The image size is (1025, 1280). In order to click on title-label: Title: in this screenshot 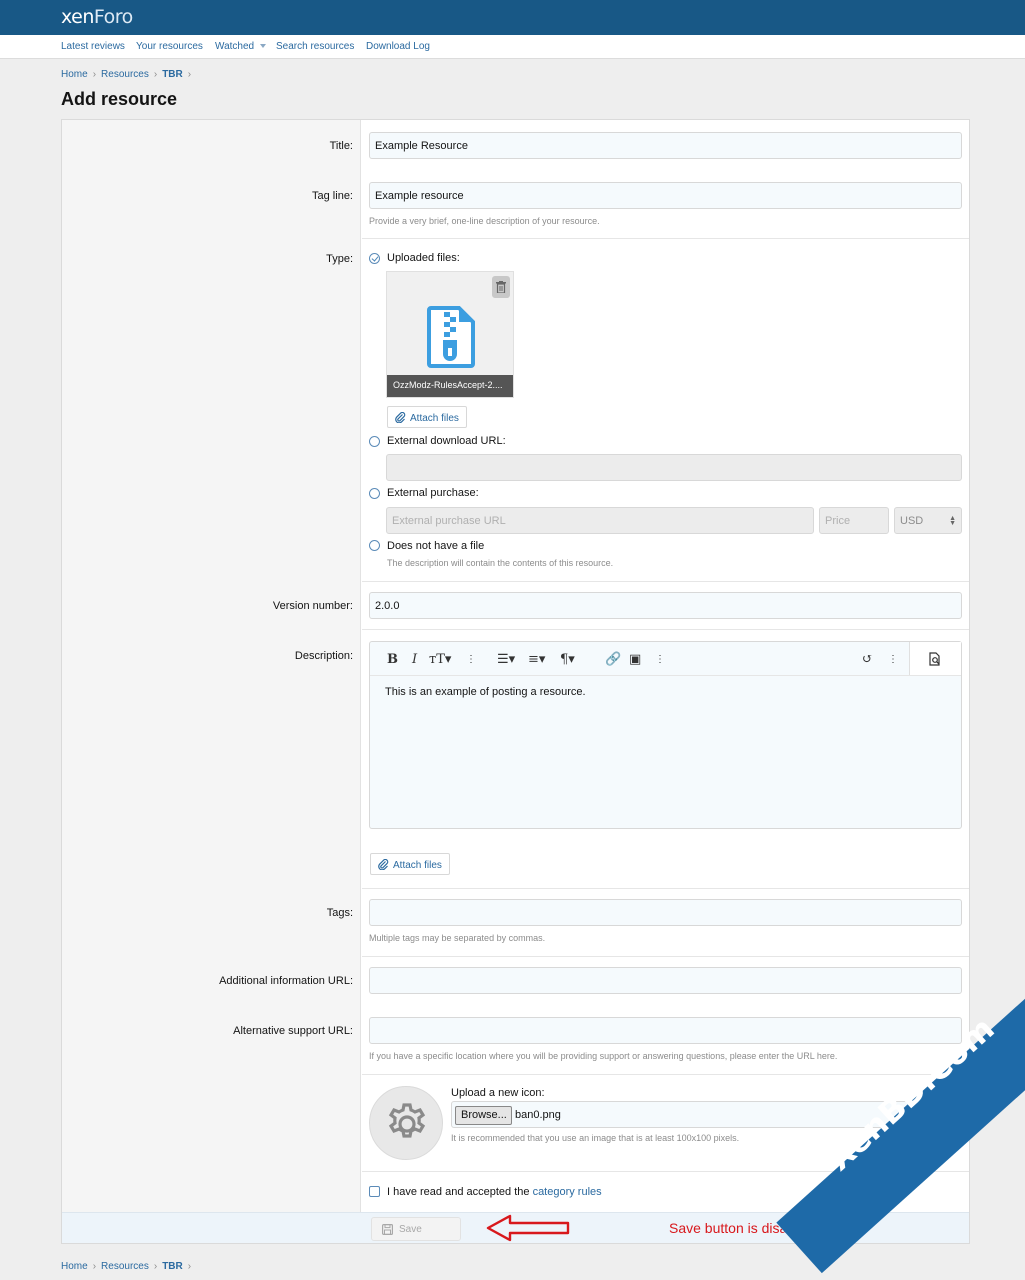, I will do `click(341, 146)`.